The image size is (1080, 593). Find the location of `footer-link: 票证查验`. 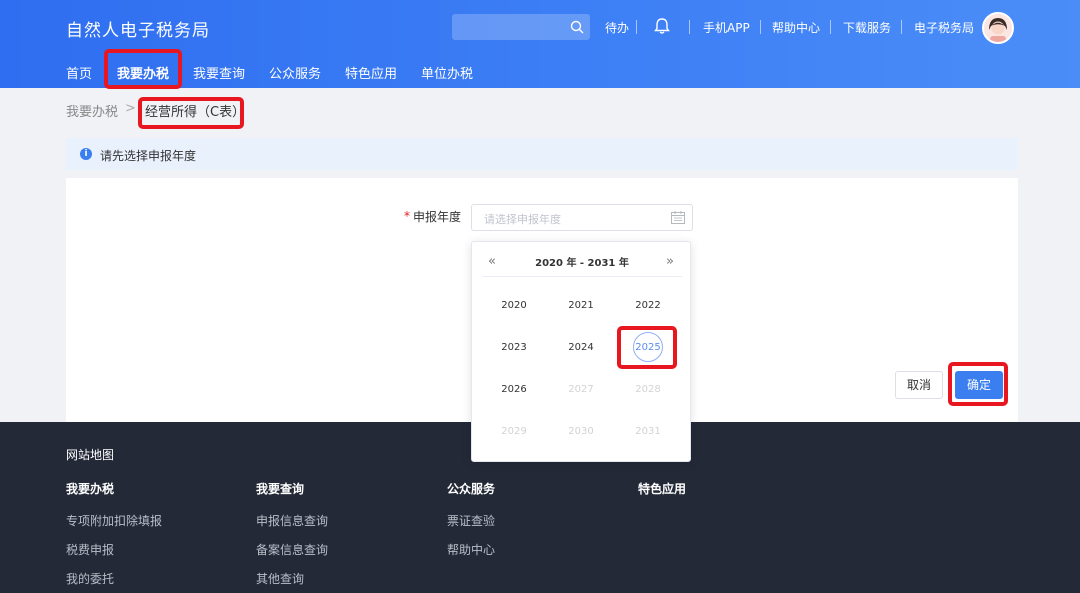

footer-link: 票证查验 is located at coordinates (471, 526).